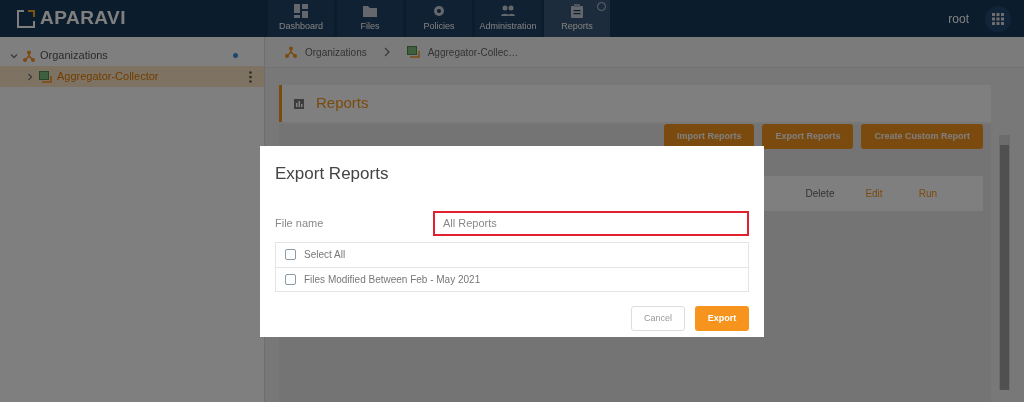 This screenshot has width=1024, height=402. What do you see at coordinates (370, 10) in the screenshot?
I see `folder-icon` at bounding box center [370, 10].